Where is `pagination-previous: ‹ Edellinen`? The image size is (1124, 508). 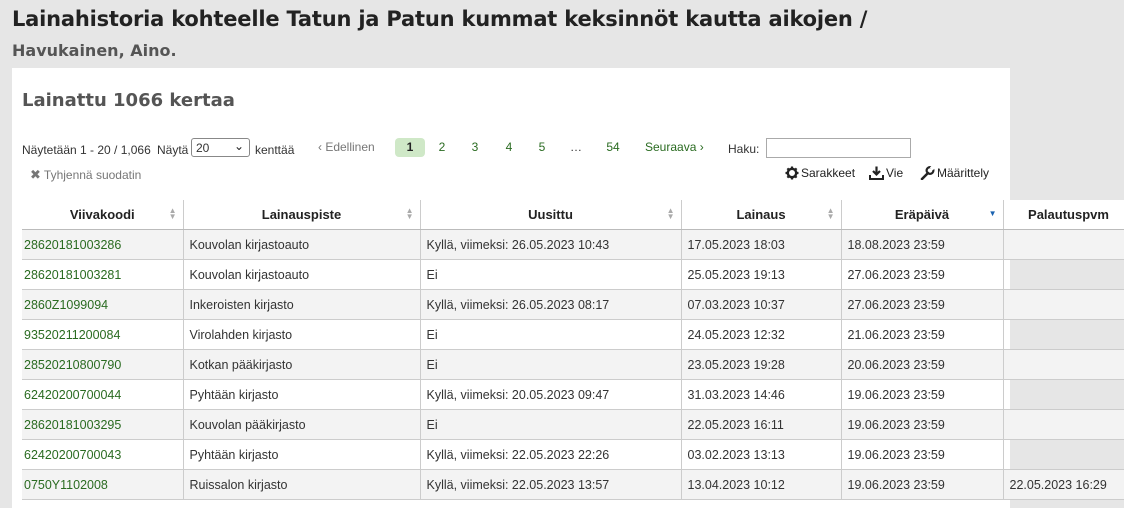
pagination-previous: ‹ Edellinen is located at coordinates (346, 147).